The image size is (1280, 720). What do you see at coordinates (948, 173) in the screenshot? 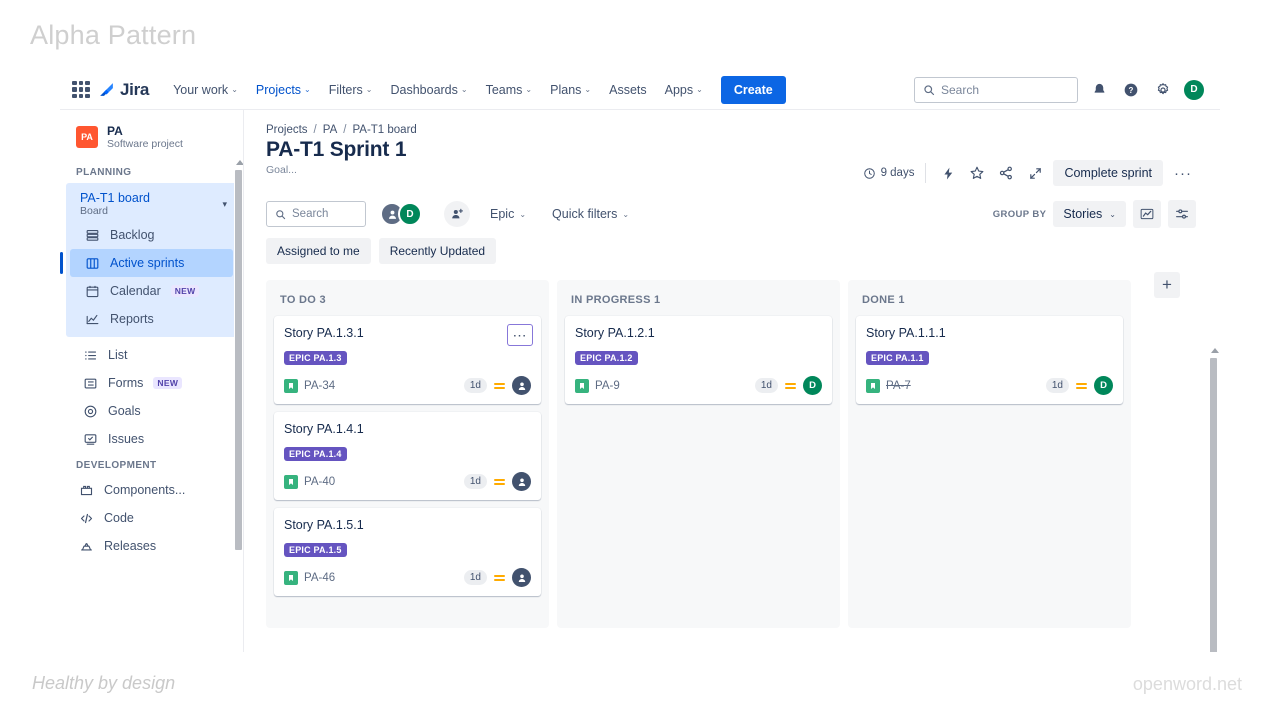
I see `automation-bolt-icon` at bounding box center [948, 173].